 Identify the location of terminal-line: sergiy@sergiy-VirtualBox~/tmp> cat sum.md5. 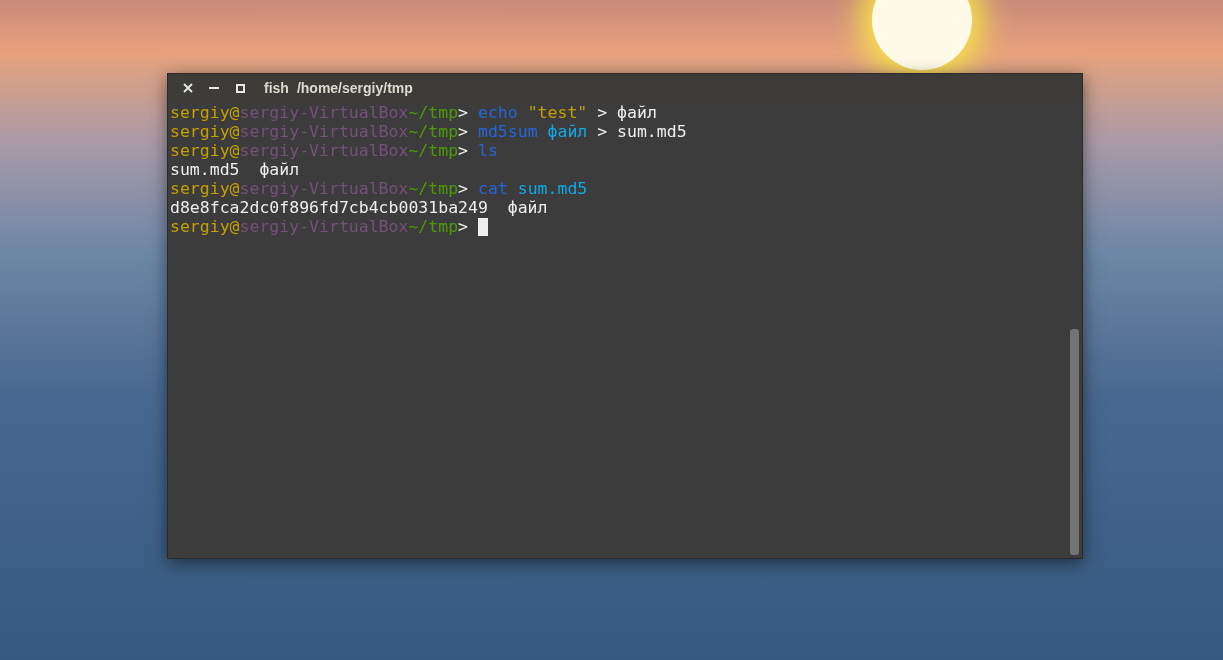
(379, 188).